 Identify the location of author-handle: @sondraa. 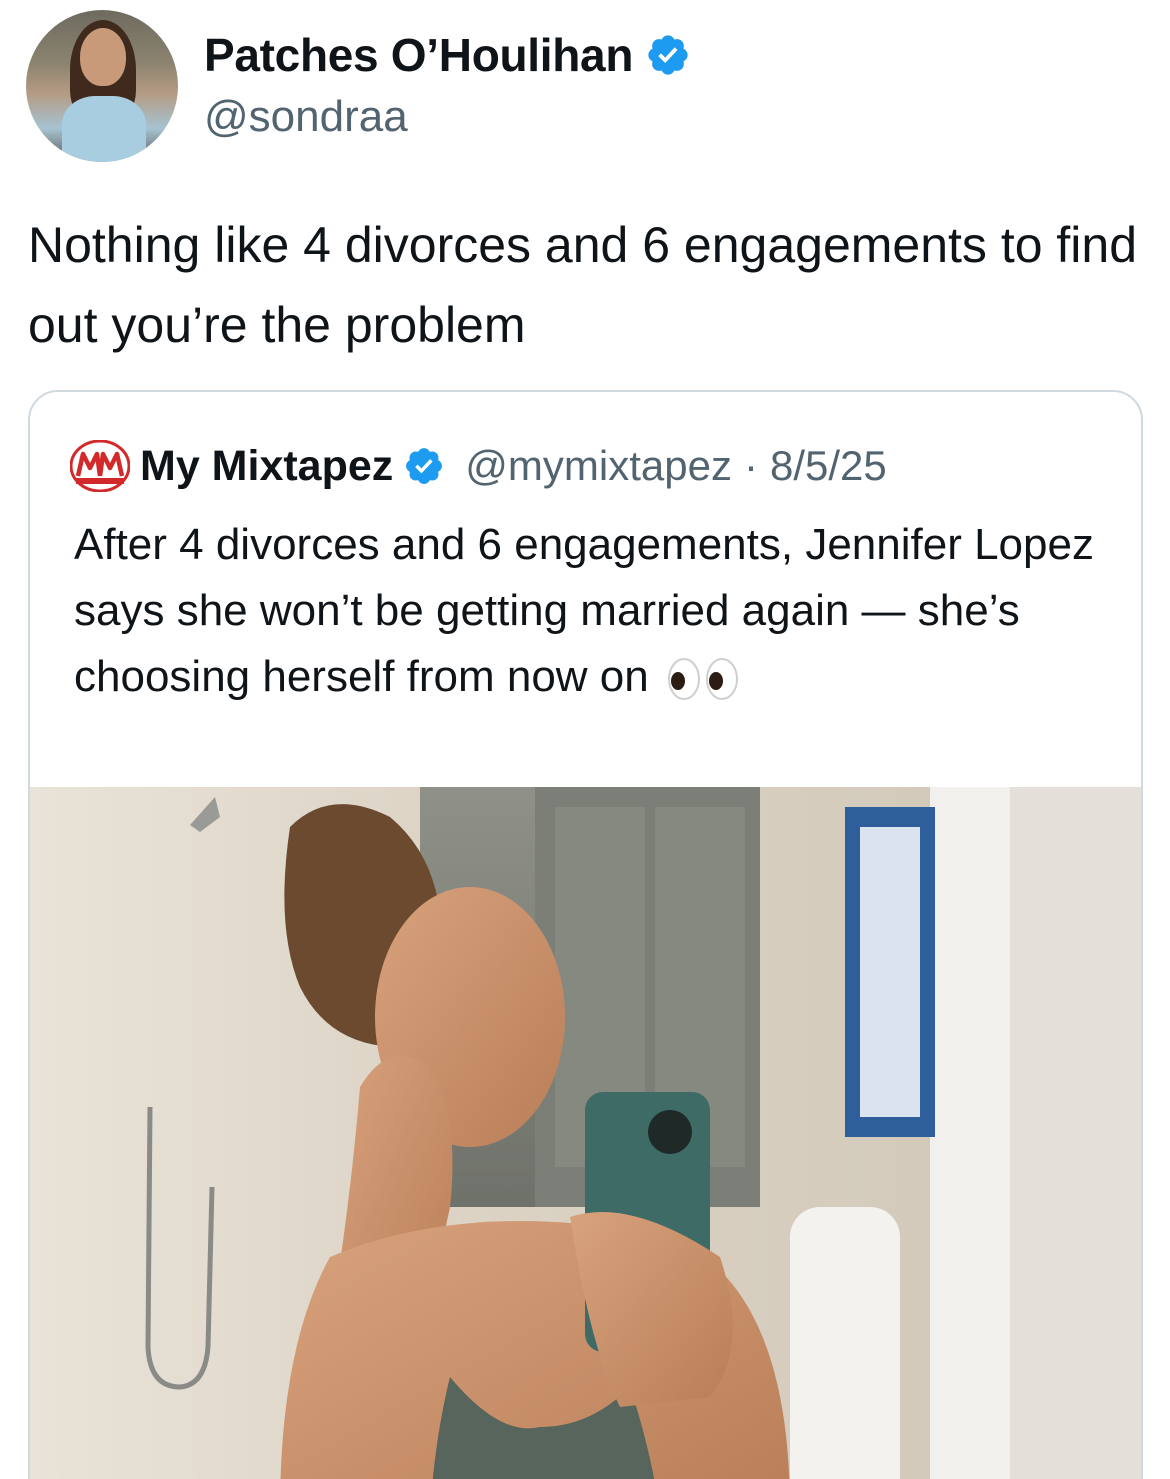
(306, 117).